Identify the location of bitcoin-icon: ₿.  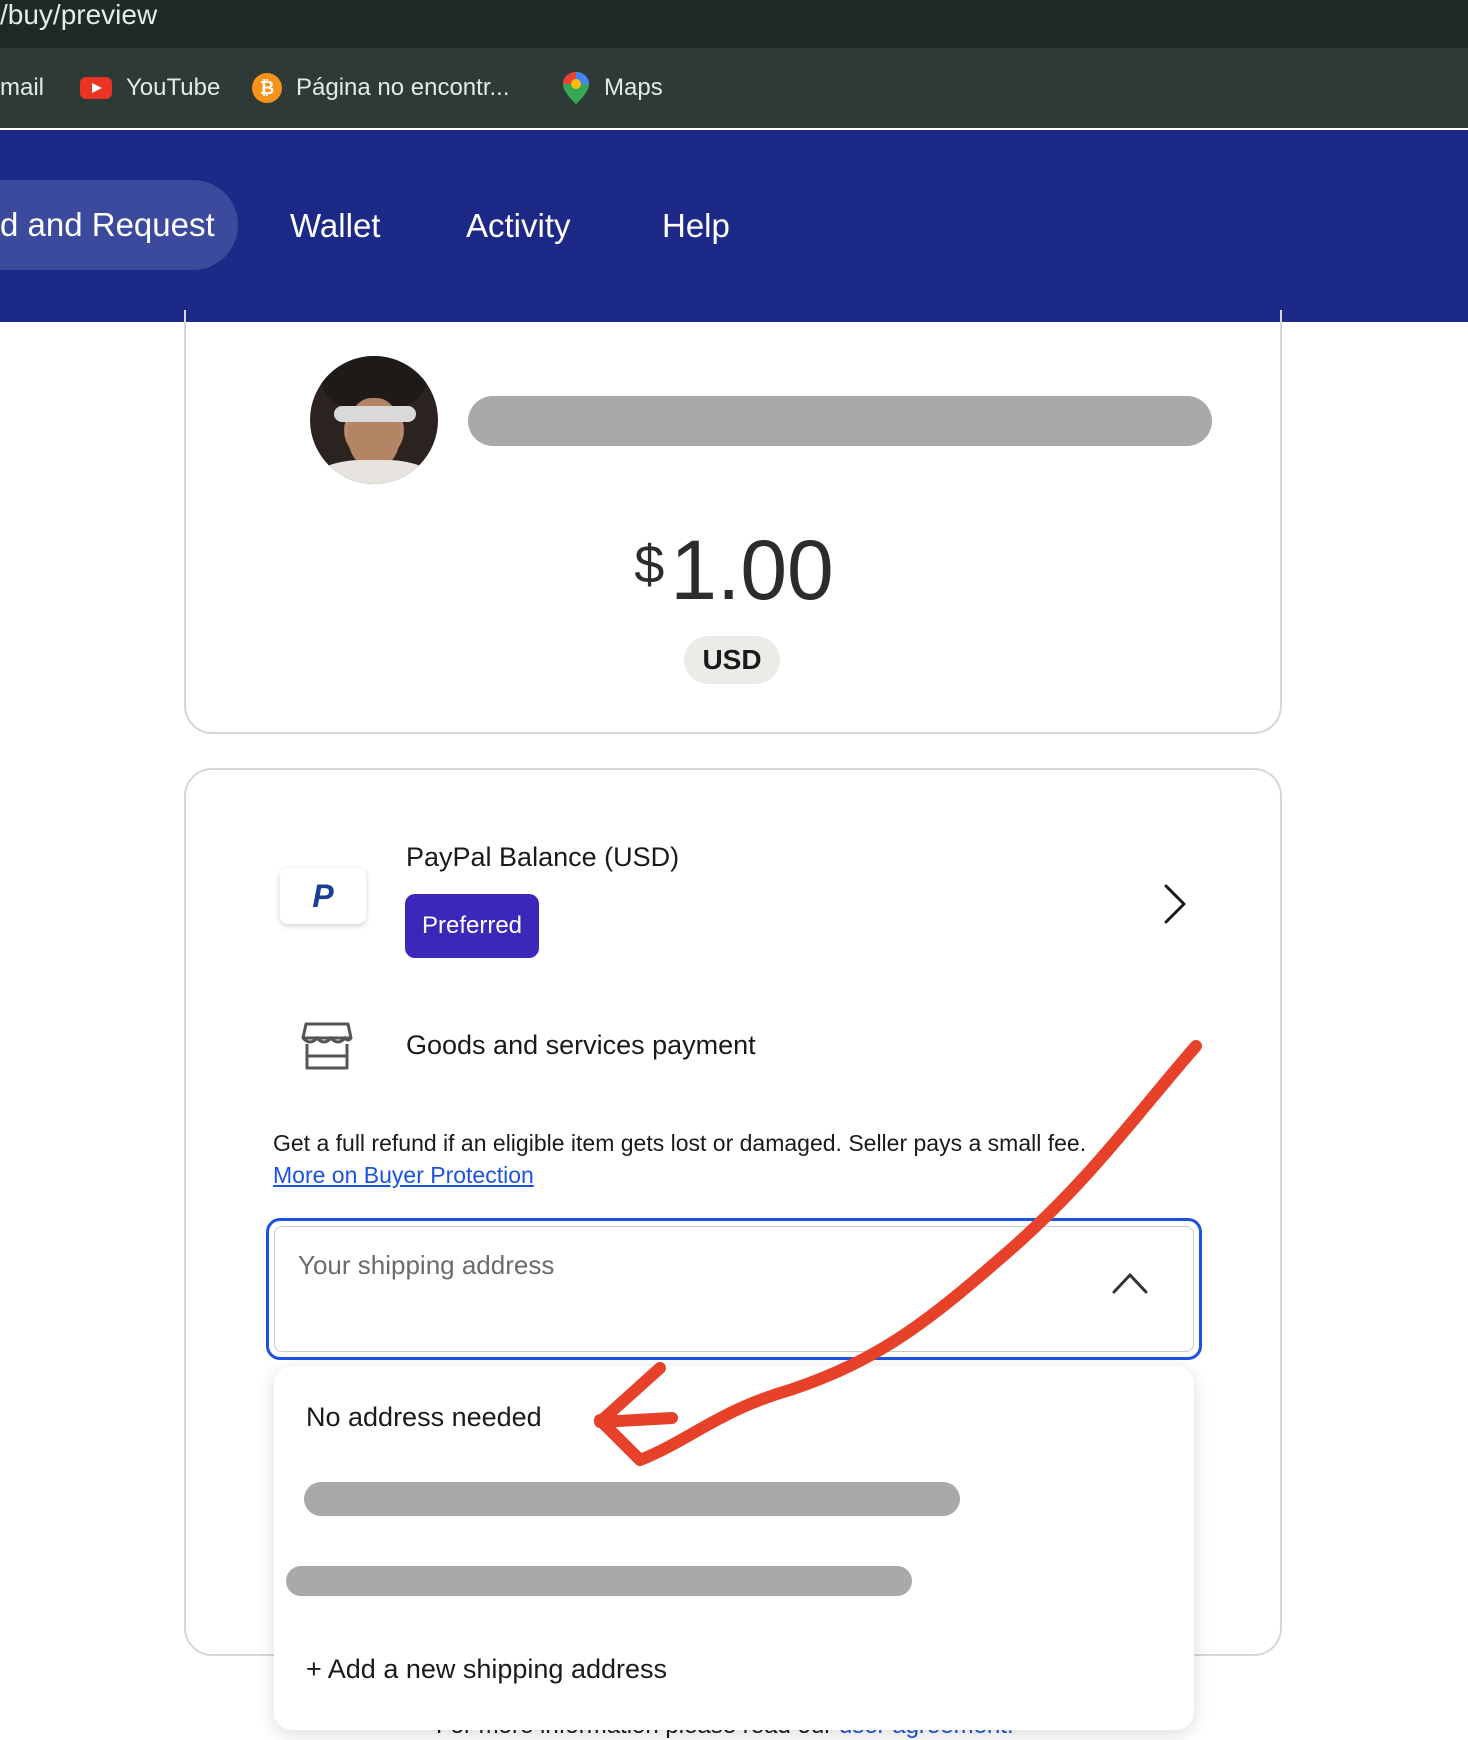
(267, 88).